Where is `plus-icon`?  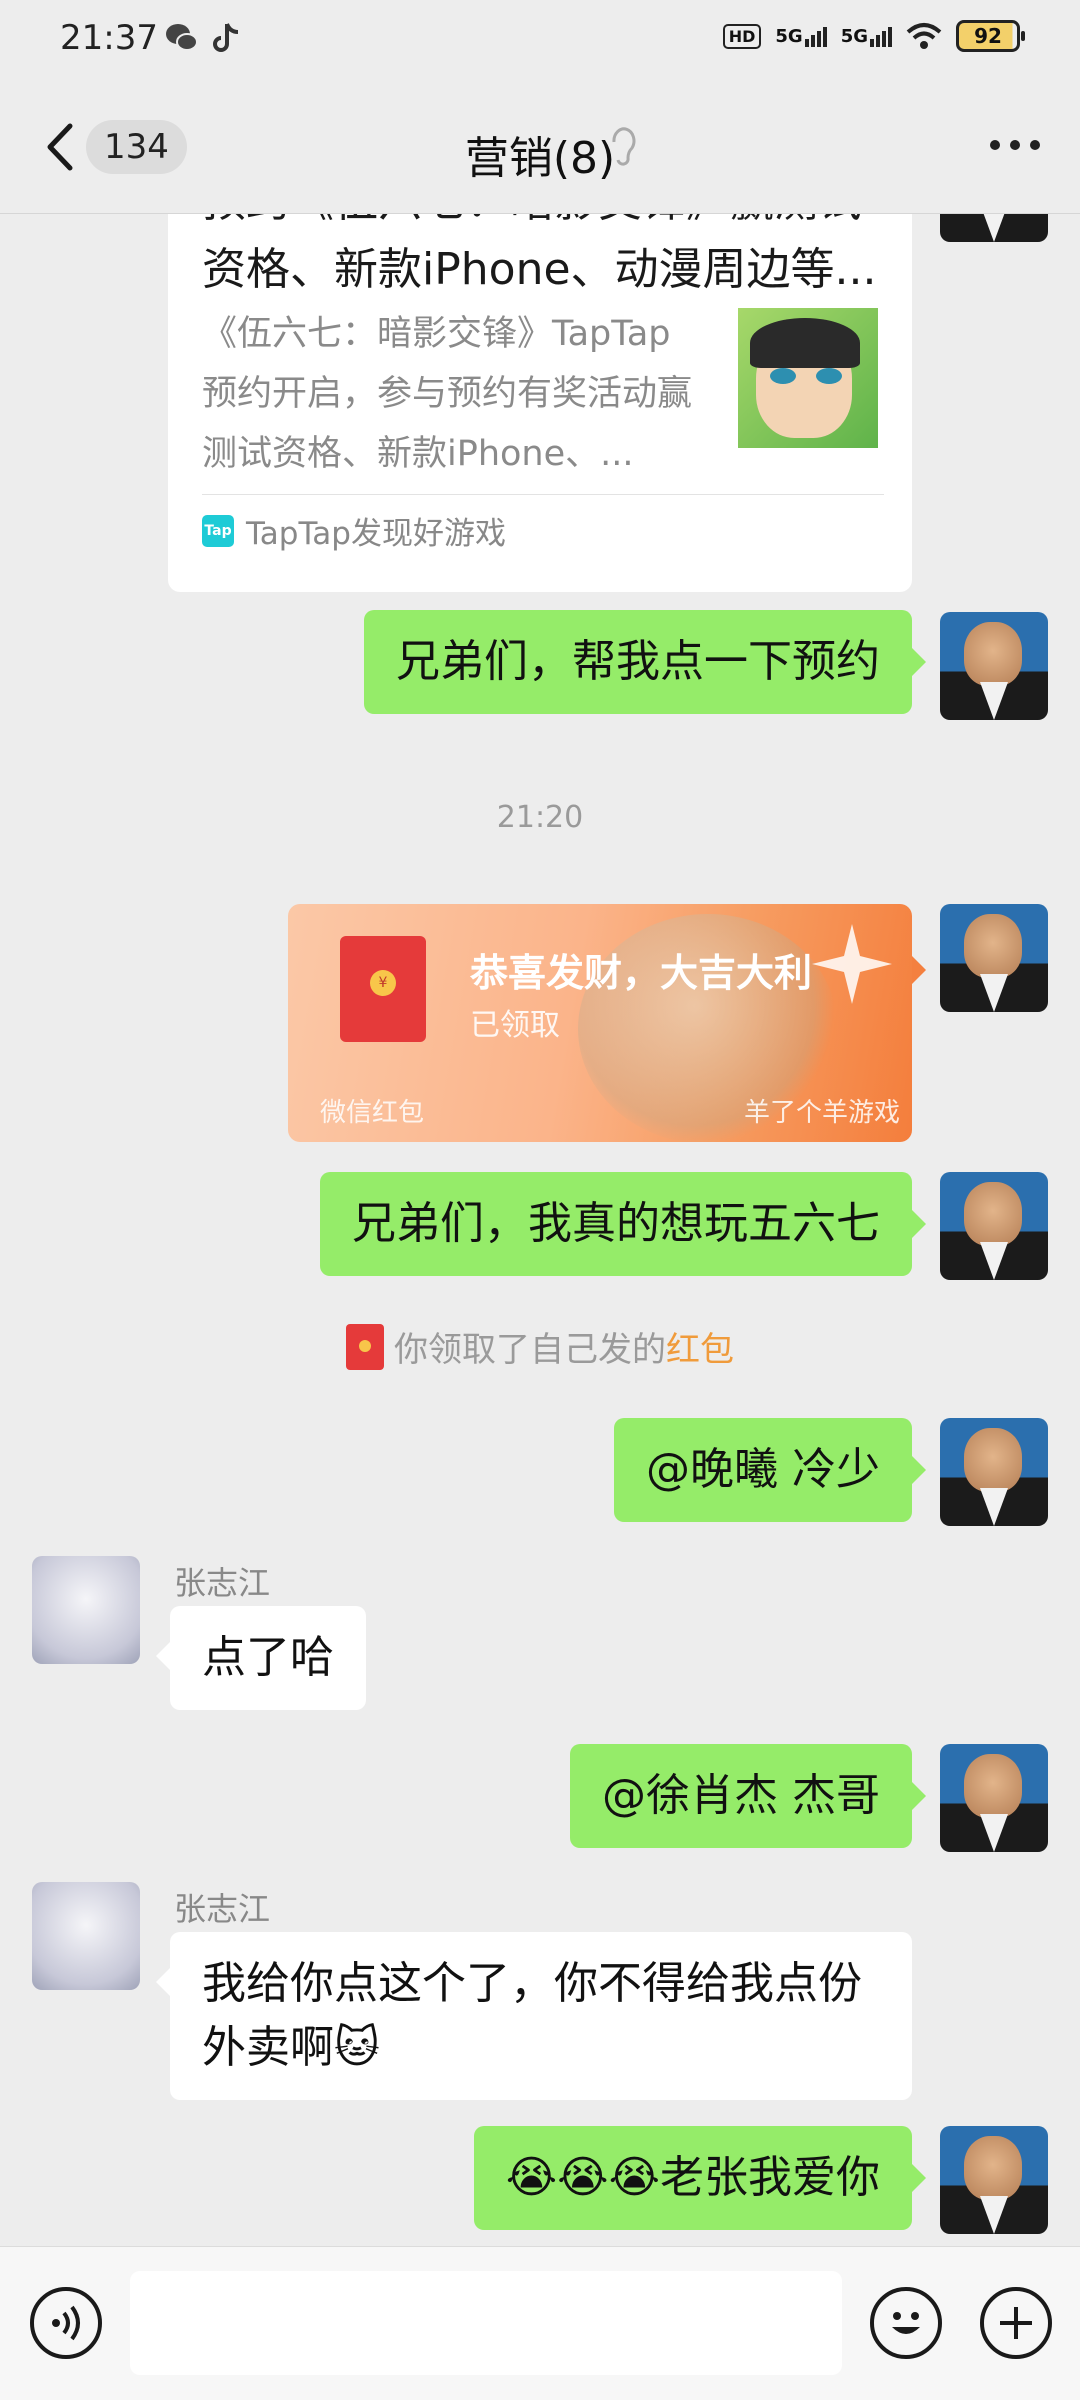 plus-icon is located at coordinates (1016, 2323).